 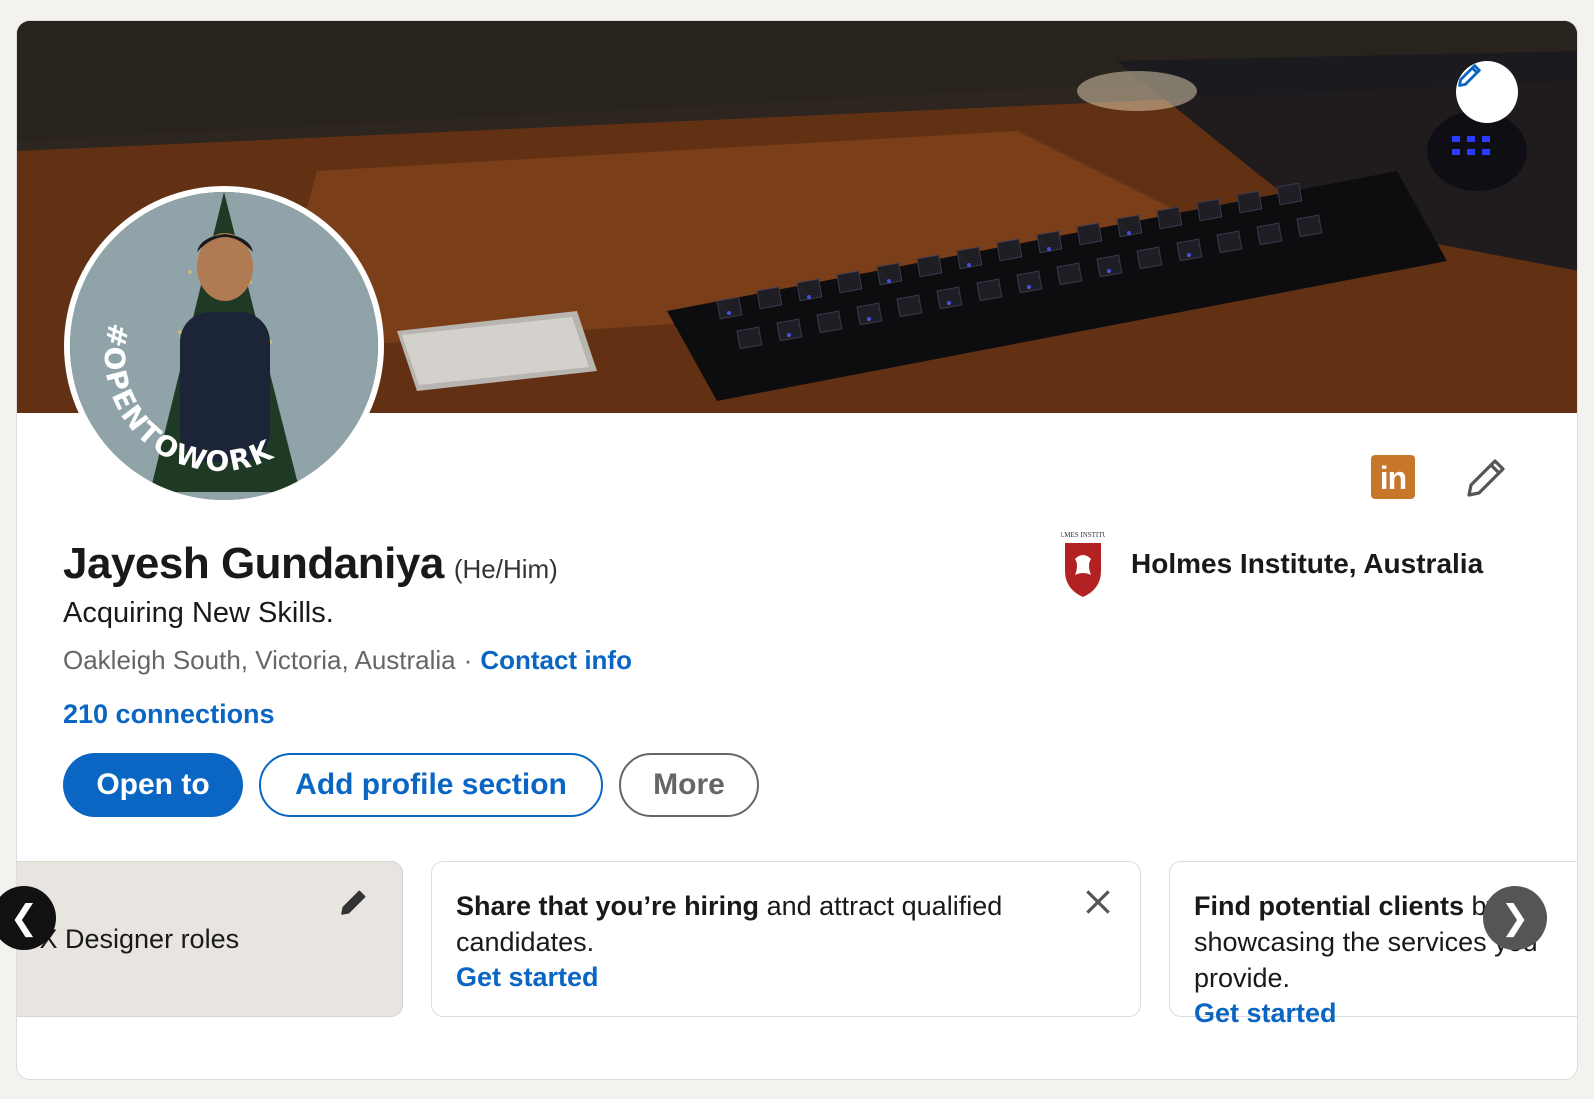 What do you see at coordinates (505, 569) in the screenshot?
I see `pronouns: (He/Him)` at bounding box center [505, 569].